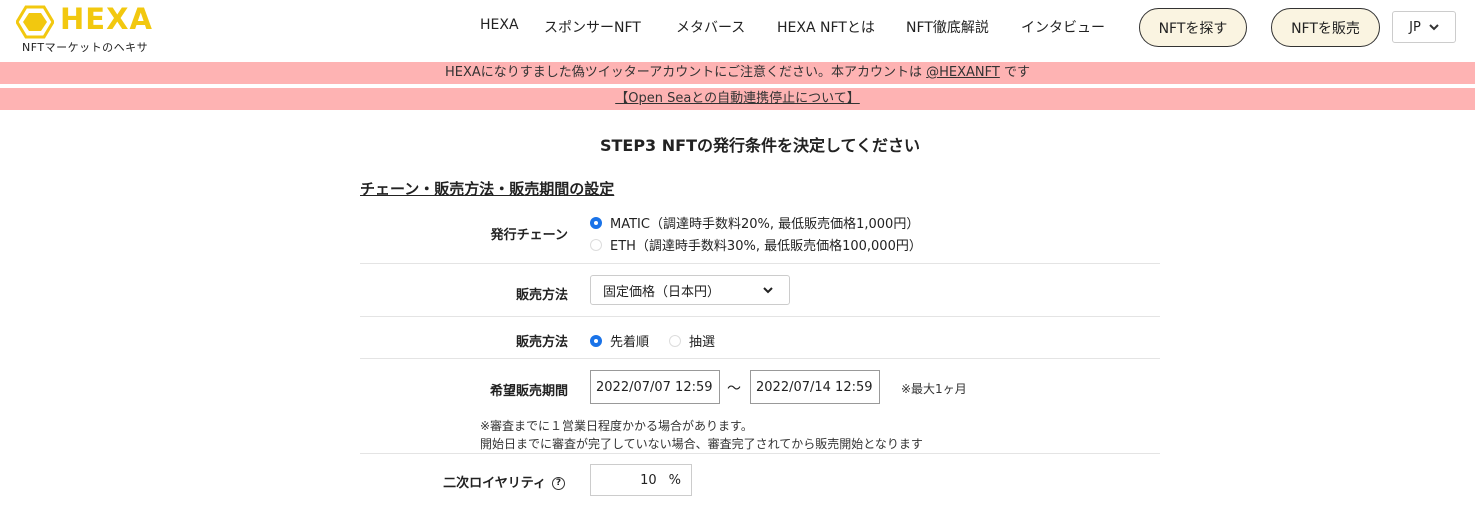 The image size is (1475, 509). Describe the element at coordinates (541, 342) in the screenshot. I see `sale-method-label: 販売方法` at that location.